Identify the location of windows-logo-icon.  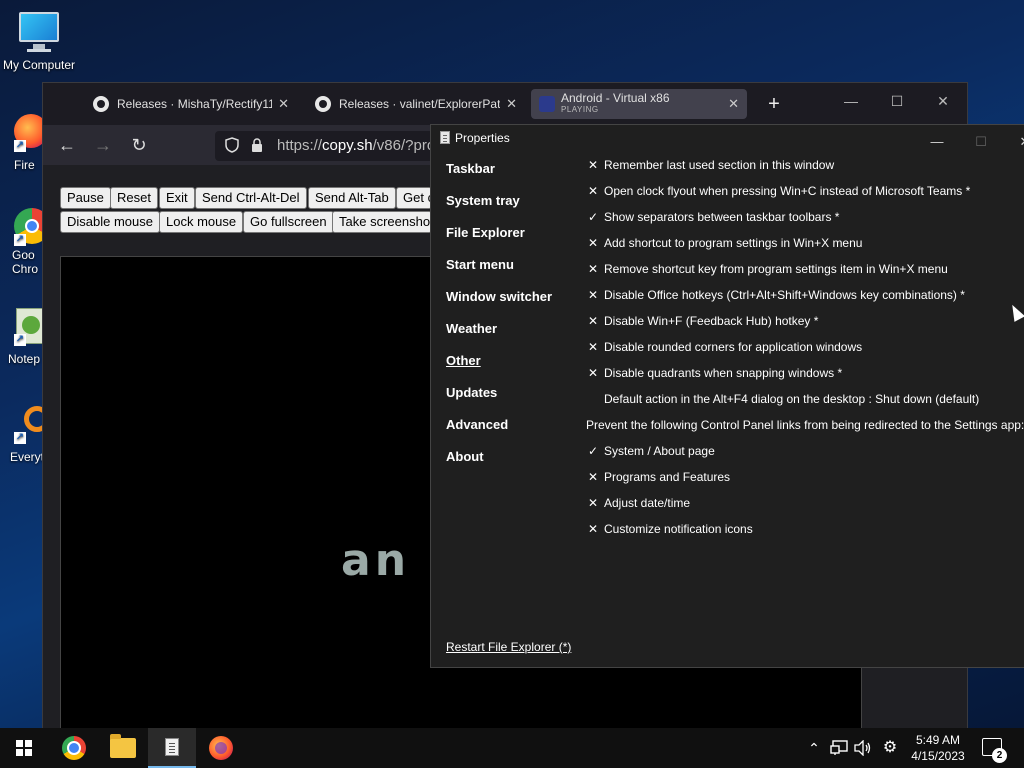
(24, 748).